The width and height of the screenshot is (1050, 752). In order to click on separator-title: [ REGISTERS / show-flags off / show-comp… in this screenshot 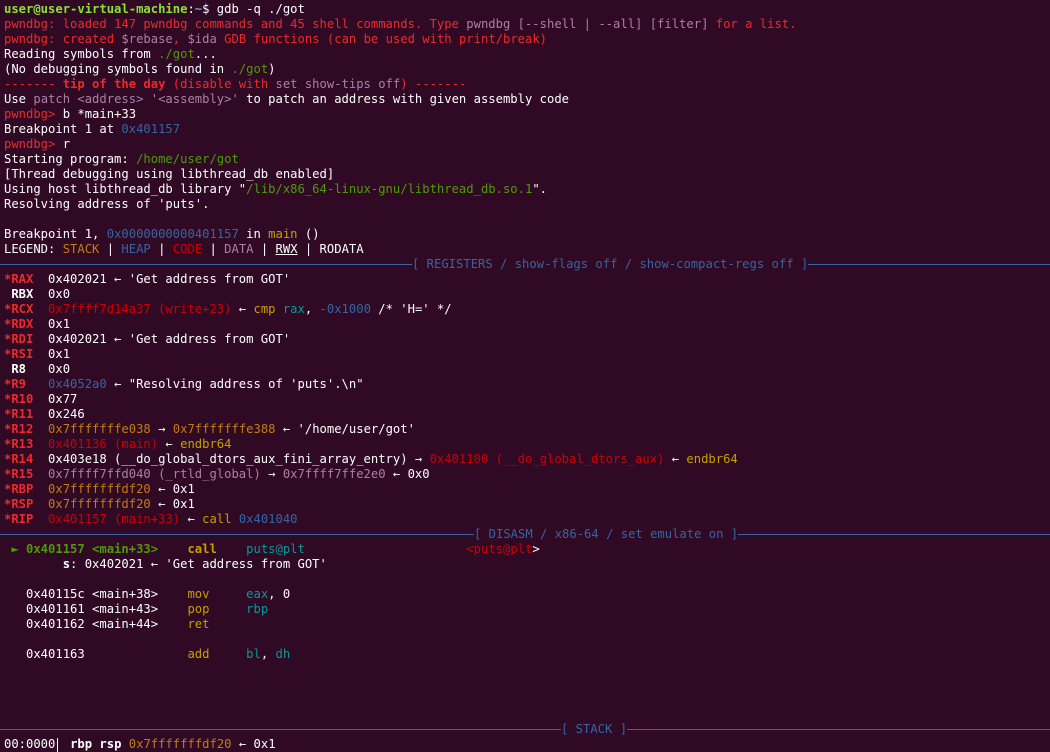, I will do `click(610, 264)`.